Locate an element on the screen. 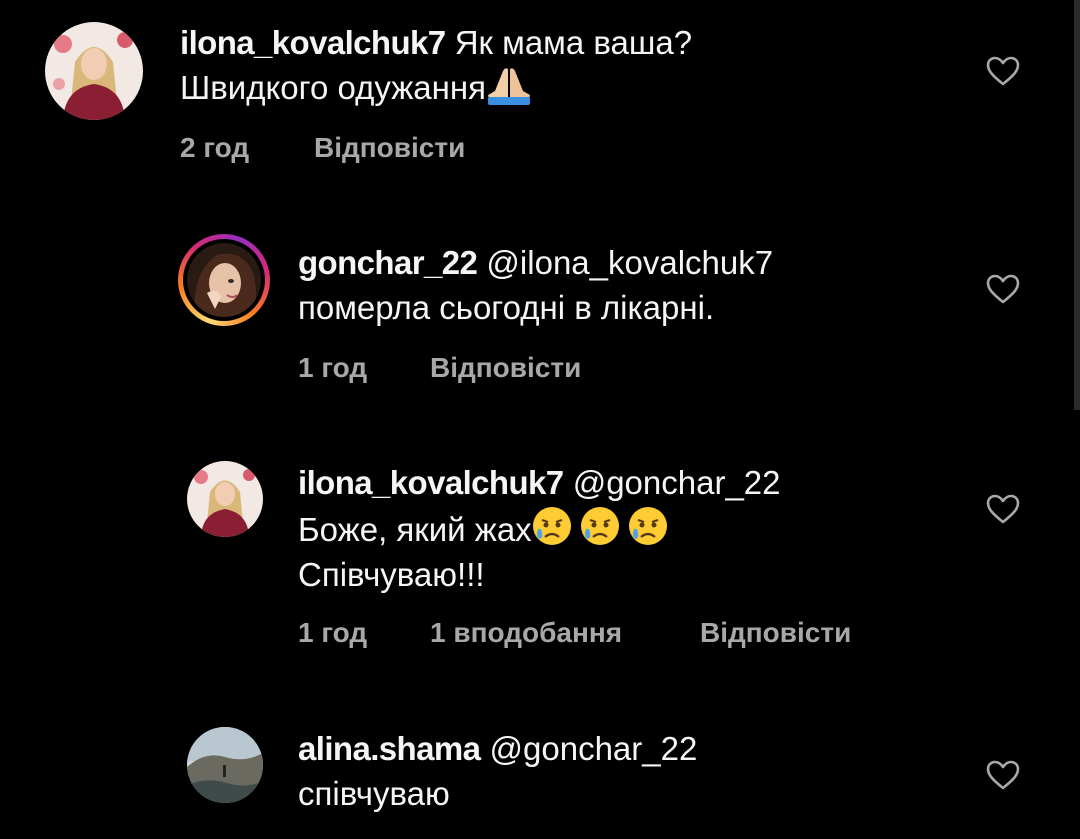 The width and height of the screenshot is (1080, 839). comment-body-line: Як мама ваша? is located at coordinates (573, 42).